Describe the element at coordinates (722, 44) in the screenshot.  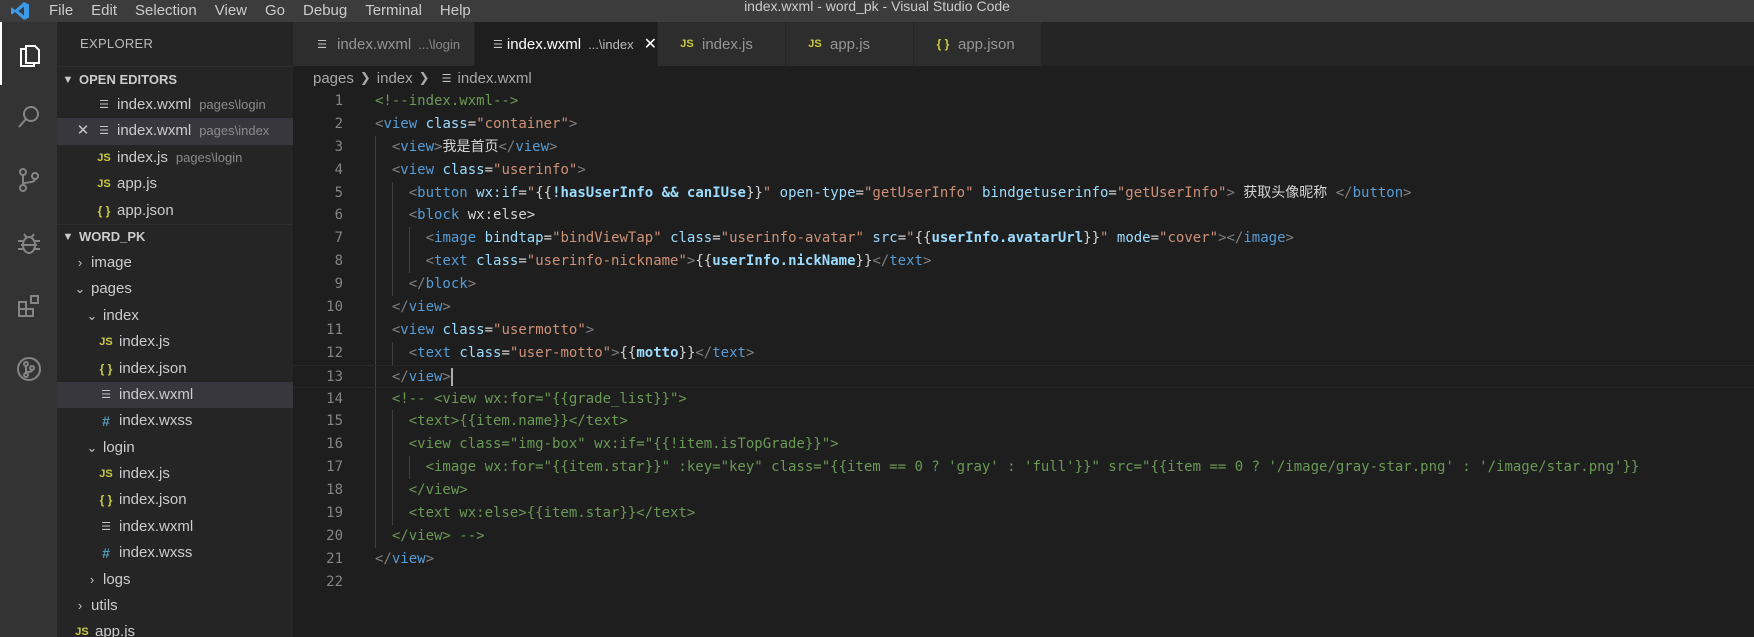
I see `tab-index-js: JS index.js` at that location.